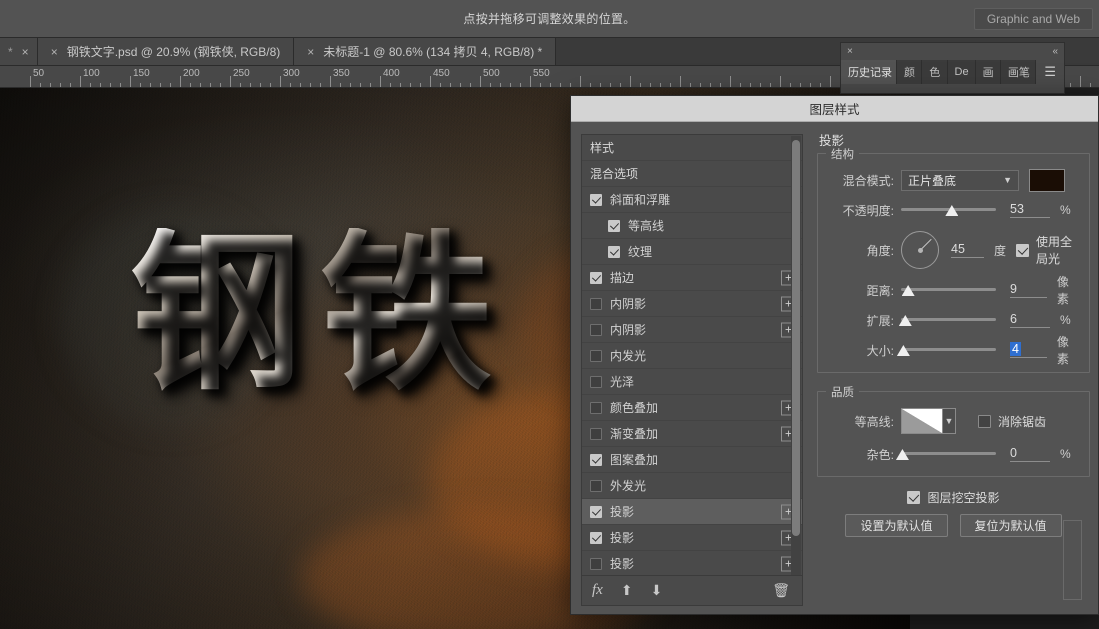 The image size is (1099, 629). I want to click on history-panel-tab-0: 历史记录, so click(869, 72).